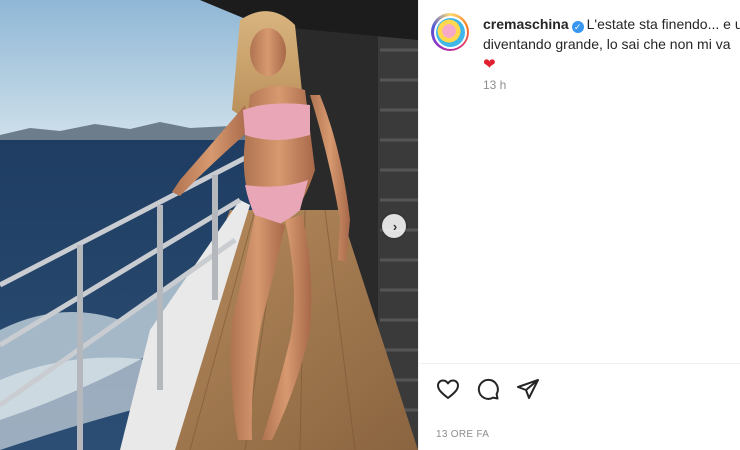 The image size is (740, 450). I want to click on caption-text-line1: L'estate sta finendo... e un, so click(663, 24).